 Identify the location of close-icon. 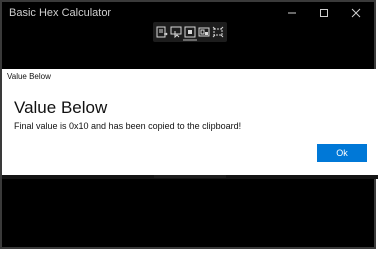
(356, 13).